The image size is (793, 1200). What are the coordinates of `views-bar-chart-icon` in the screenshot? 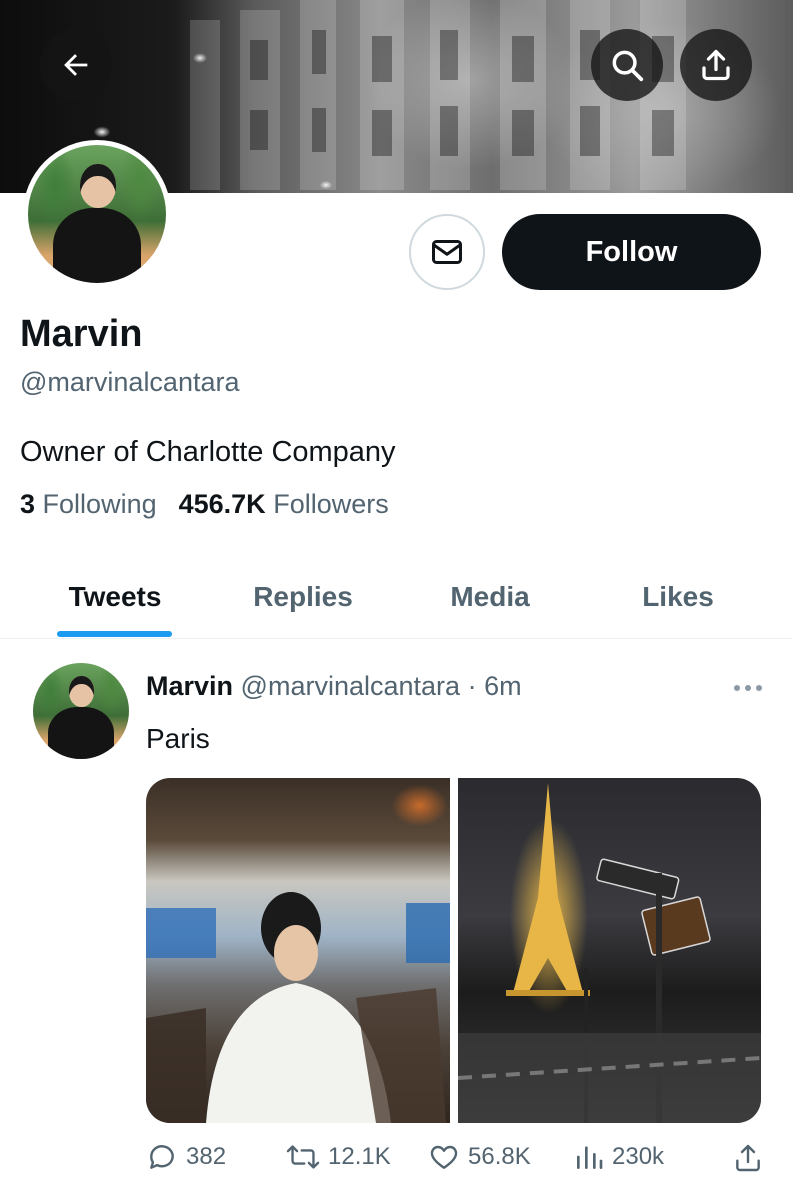 It's located at (590, 1157).